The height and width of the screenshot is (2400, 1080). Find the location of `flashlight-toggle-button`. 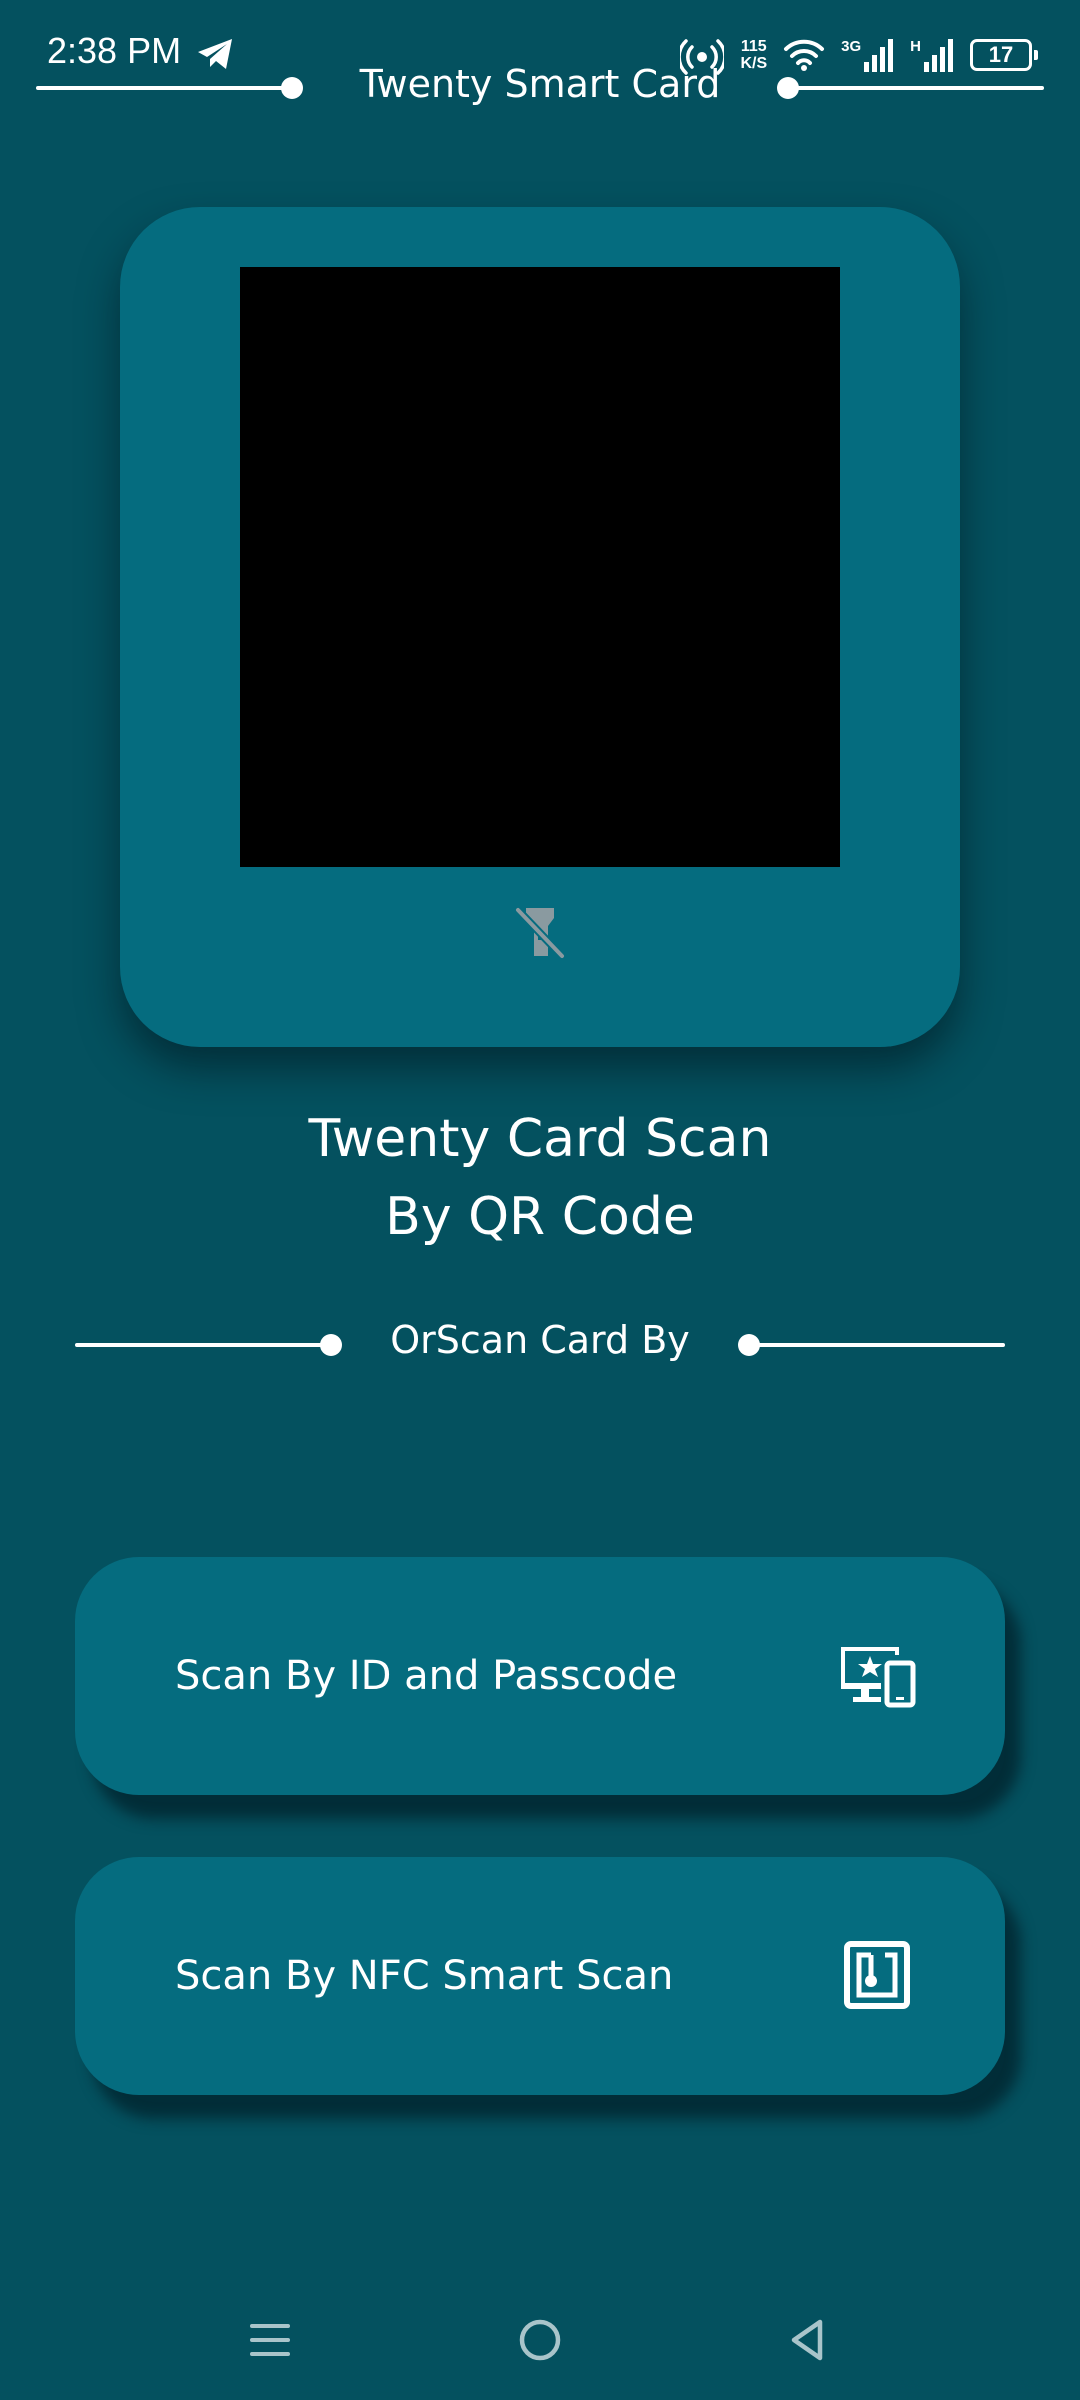

flashlight-toggle-button is located at coordinates (540, 932).